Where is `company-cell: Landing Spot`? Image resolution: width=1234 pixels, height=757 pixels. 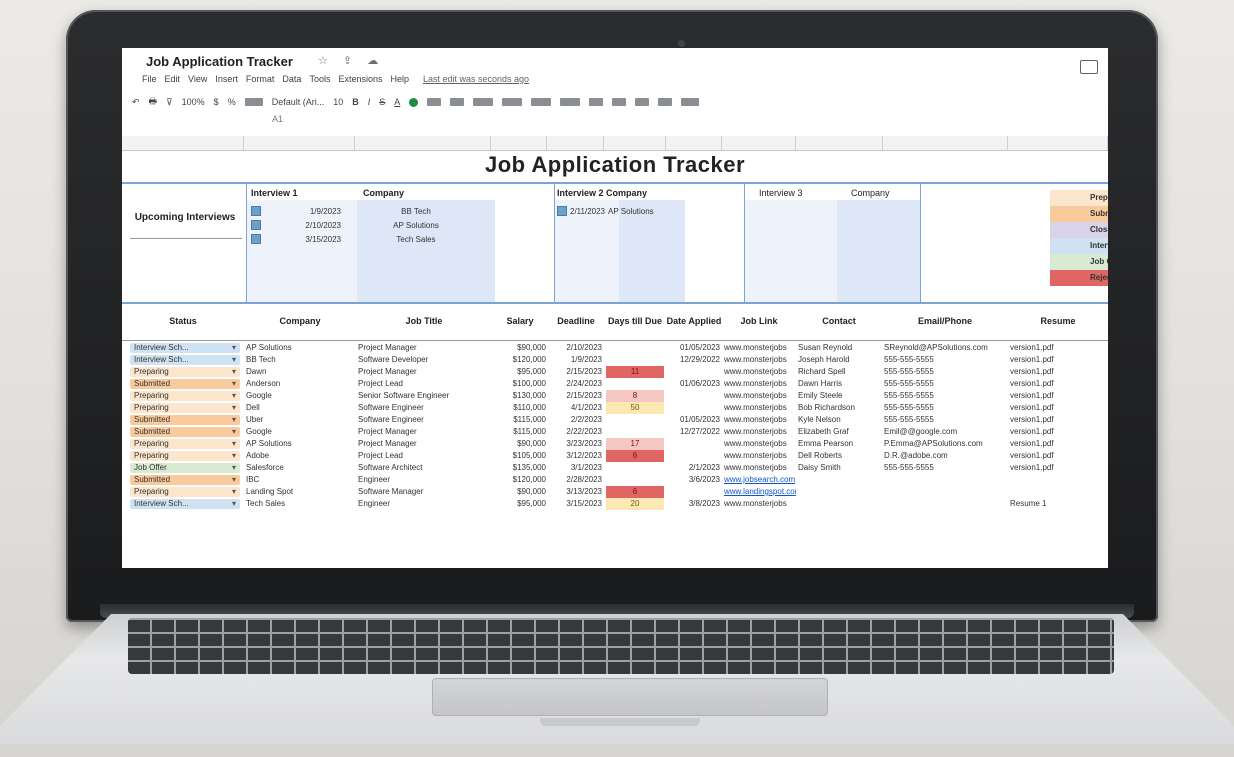
company-cell: Landing Spot is located at coordinates (300, 492).